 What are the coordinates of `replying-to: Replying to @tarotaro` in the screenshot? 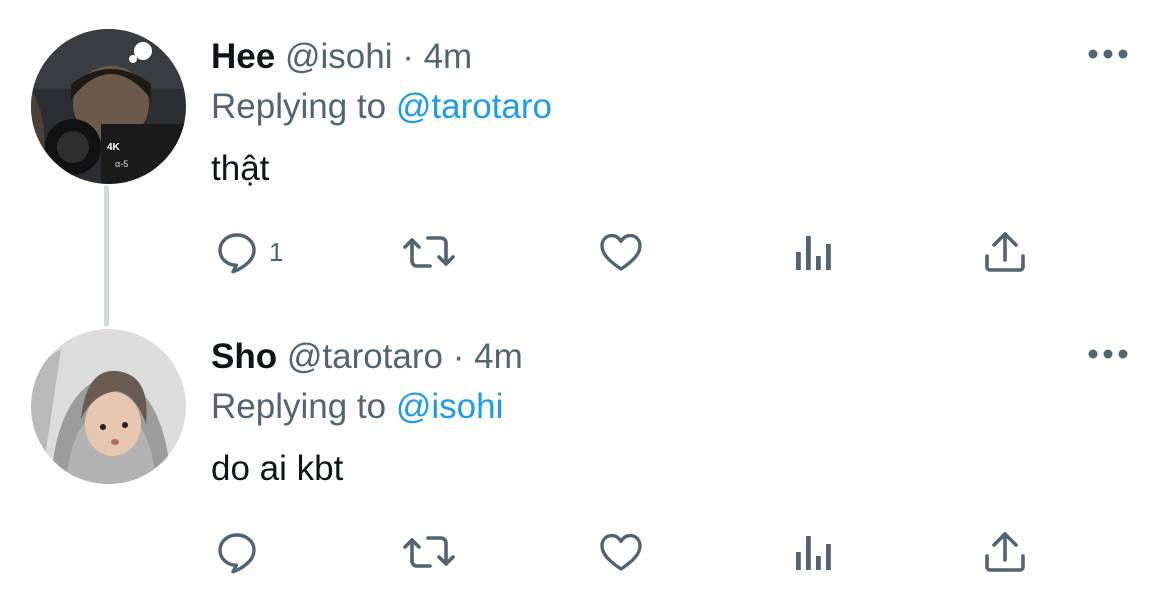 It's located at (381, 107).